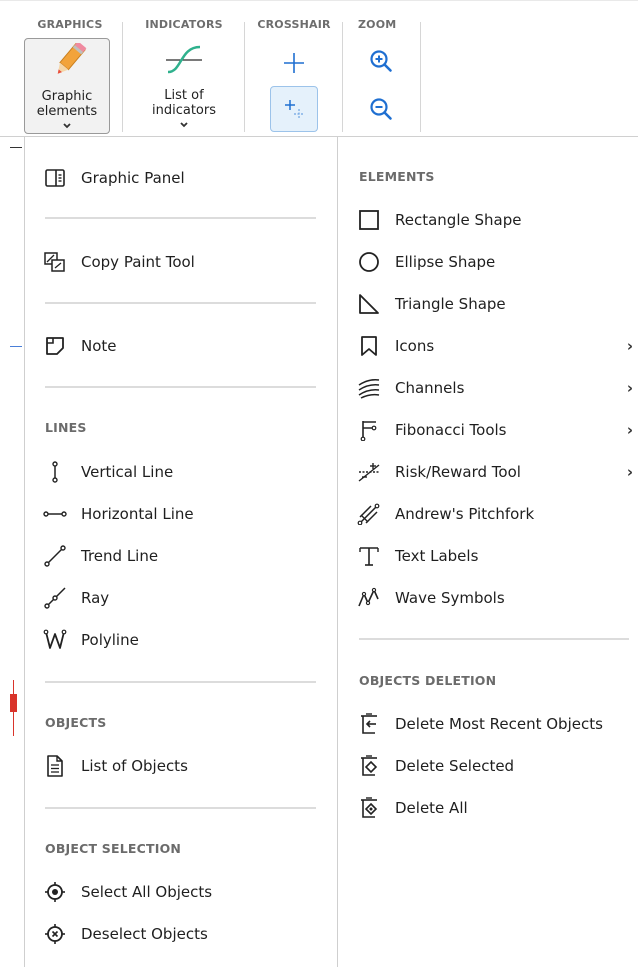  What do you see at coordinates (437, 556) in the screenshot?
I see `menu-item-label: Text Labels` at bounding box center [437, 556].